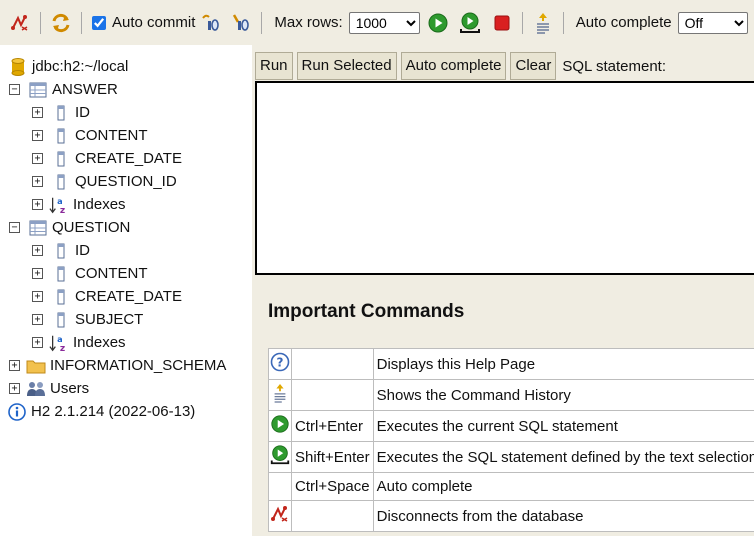  I want to click on tree-users: + Users, so click(126, 388).